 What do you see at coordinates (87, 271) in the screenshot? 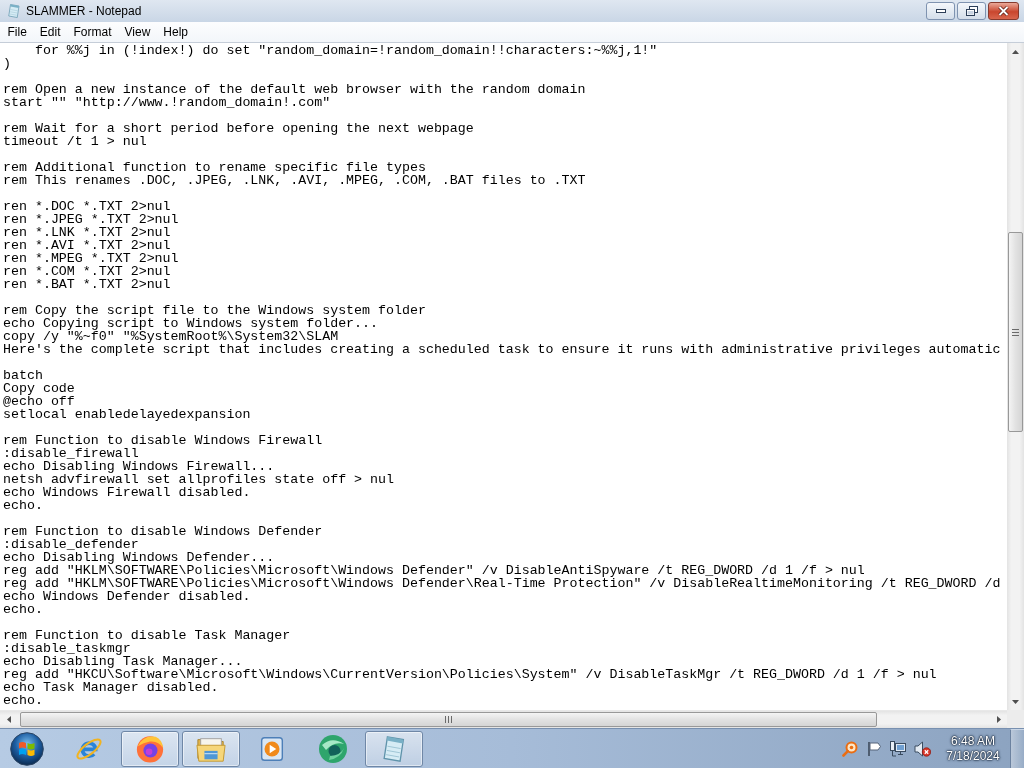
I see `code-line: ren *.COM *.TXT 2>nul` at bounding box center [87, 271].